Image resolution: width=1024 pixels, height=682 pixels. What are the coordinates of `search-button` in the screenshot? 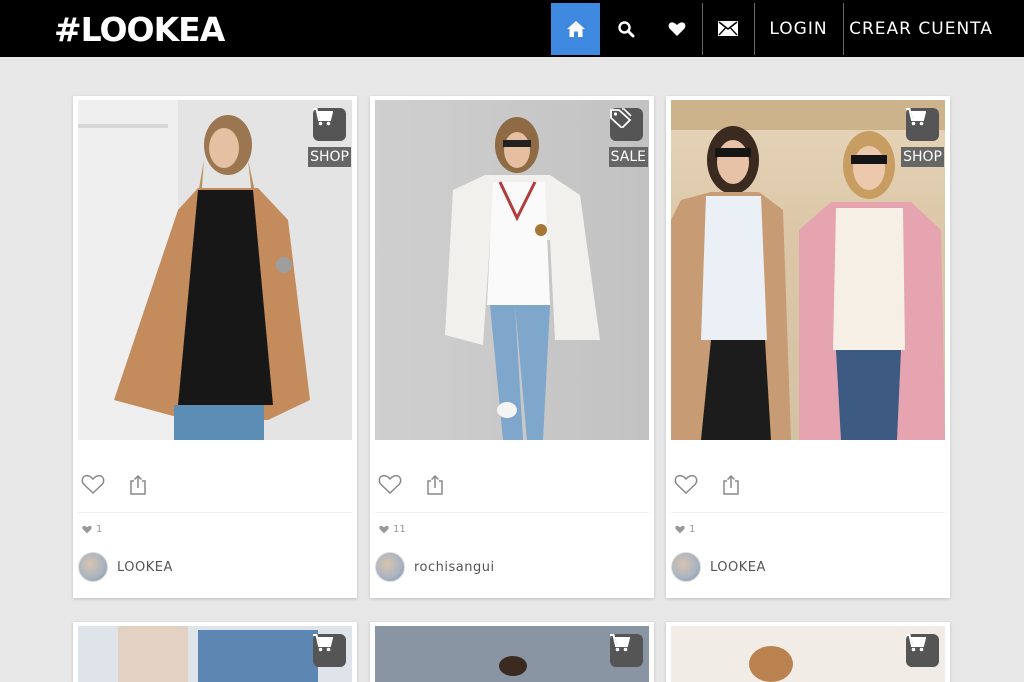 It's located at (626, 28).